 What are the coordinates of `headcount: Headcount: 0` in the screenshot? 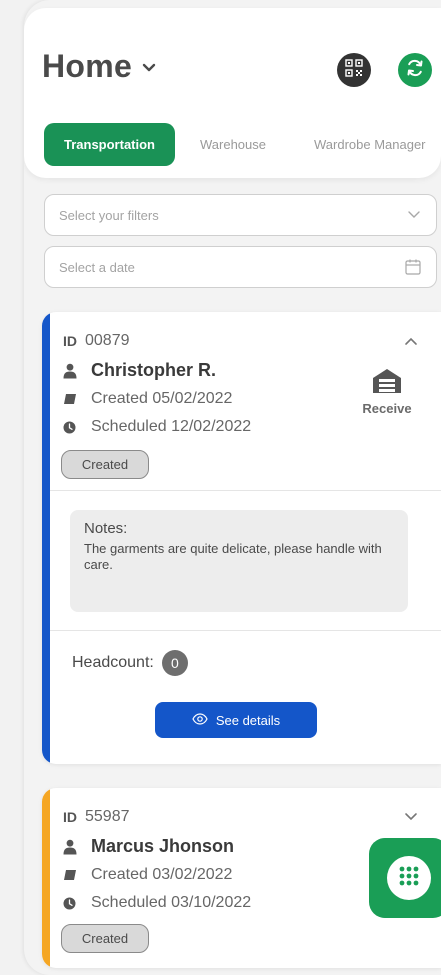 It's located at (130, 663).